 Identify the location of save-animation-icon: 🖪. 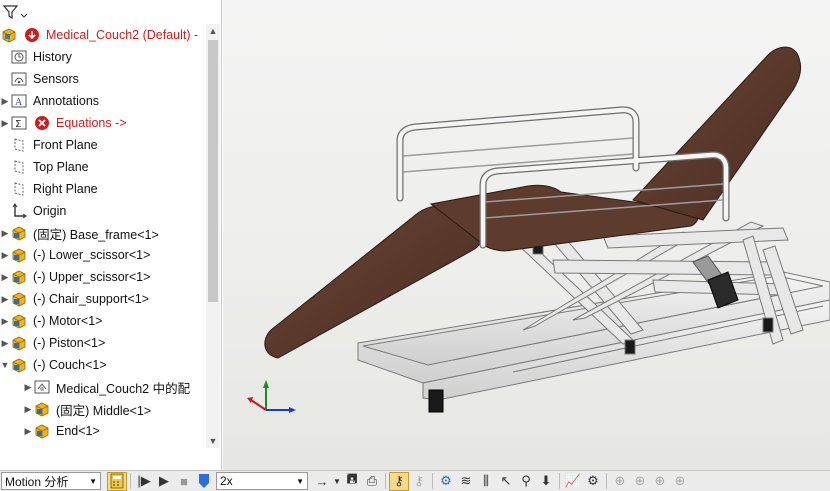
(352, 478).